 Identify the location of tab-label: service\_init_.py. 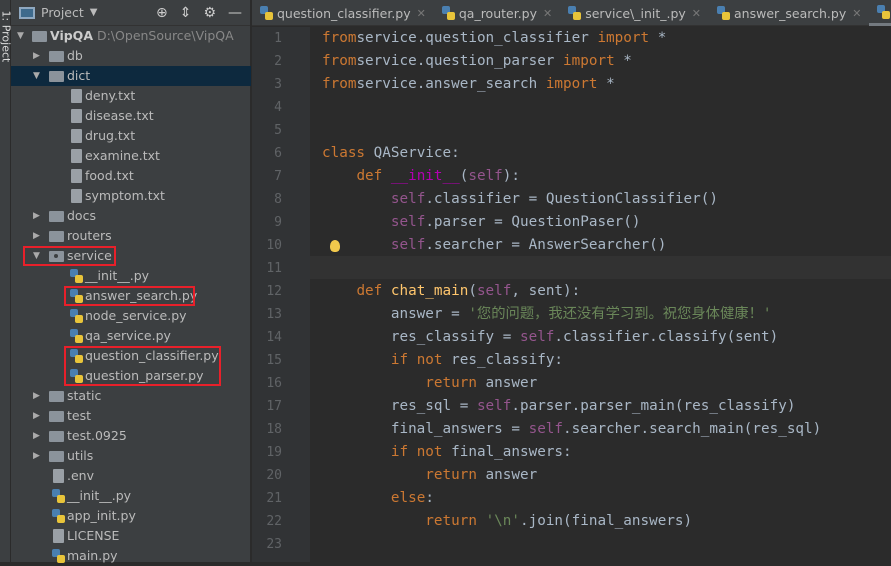
(635, 13).